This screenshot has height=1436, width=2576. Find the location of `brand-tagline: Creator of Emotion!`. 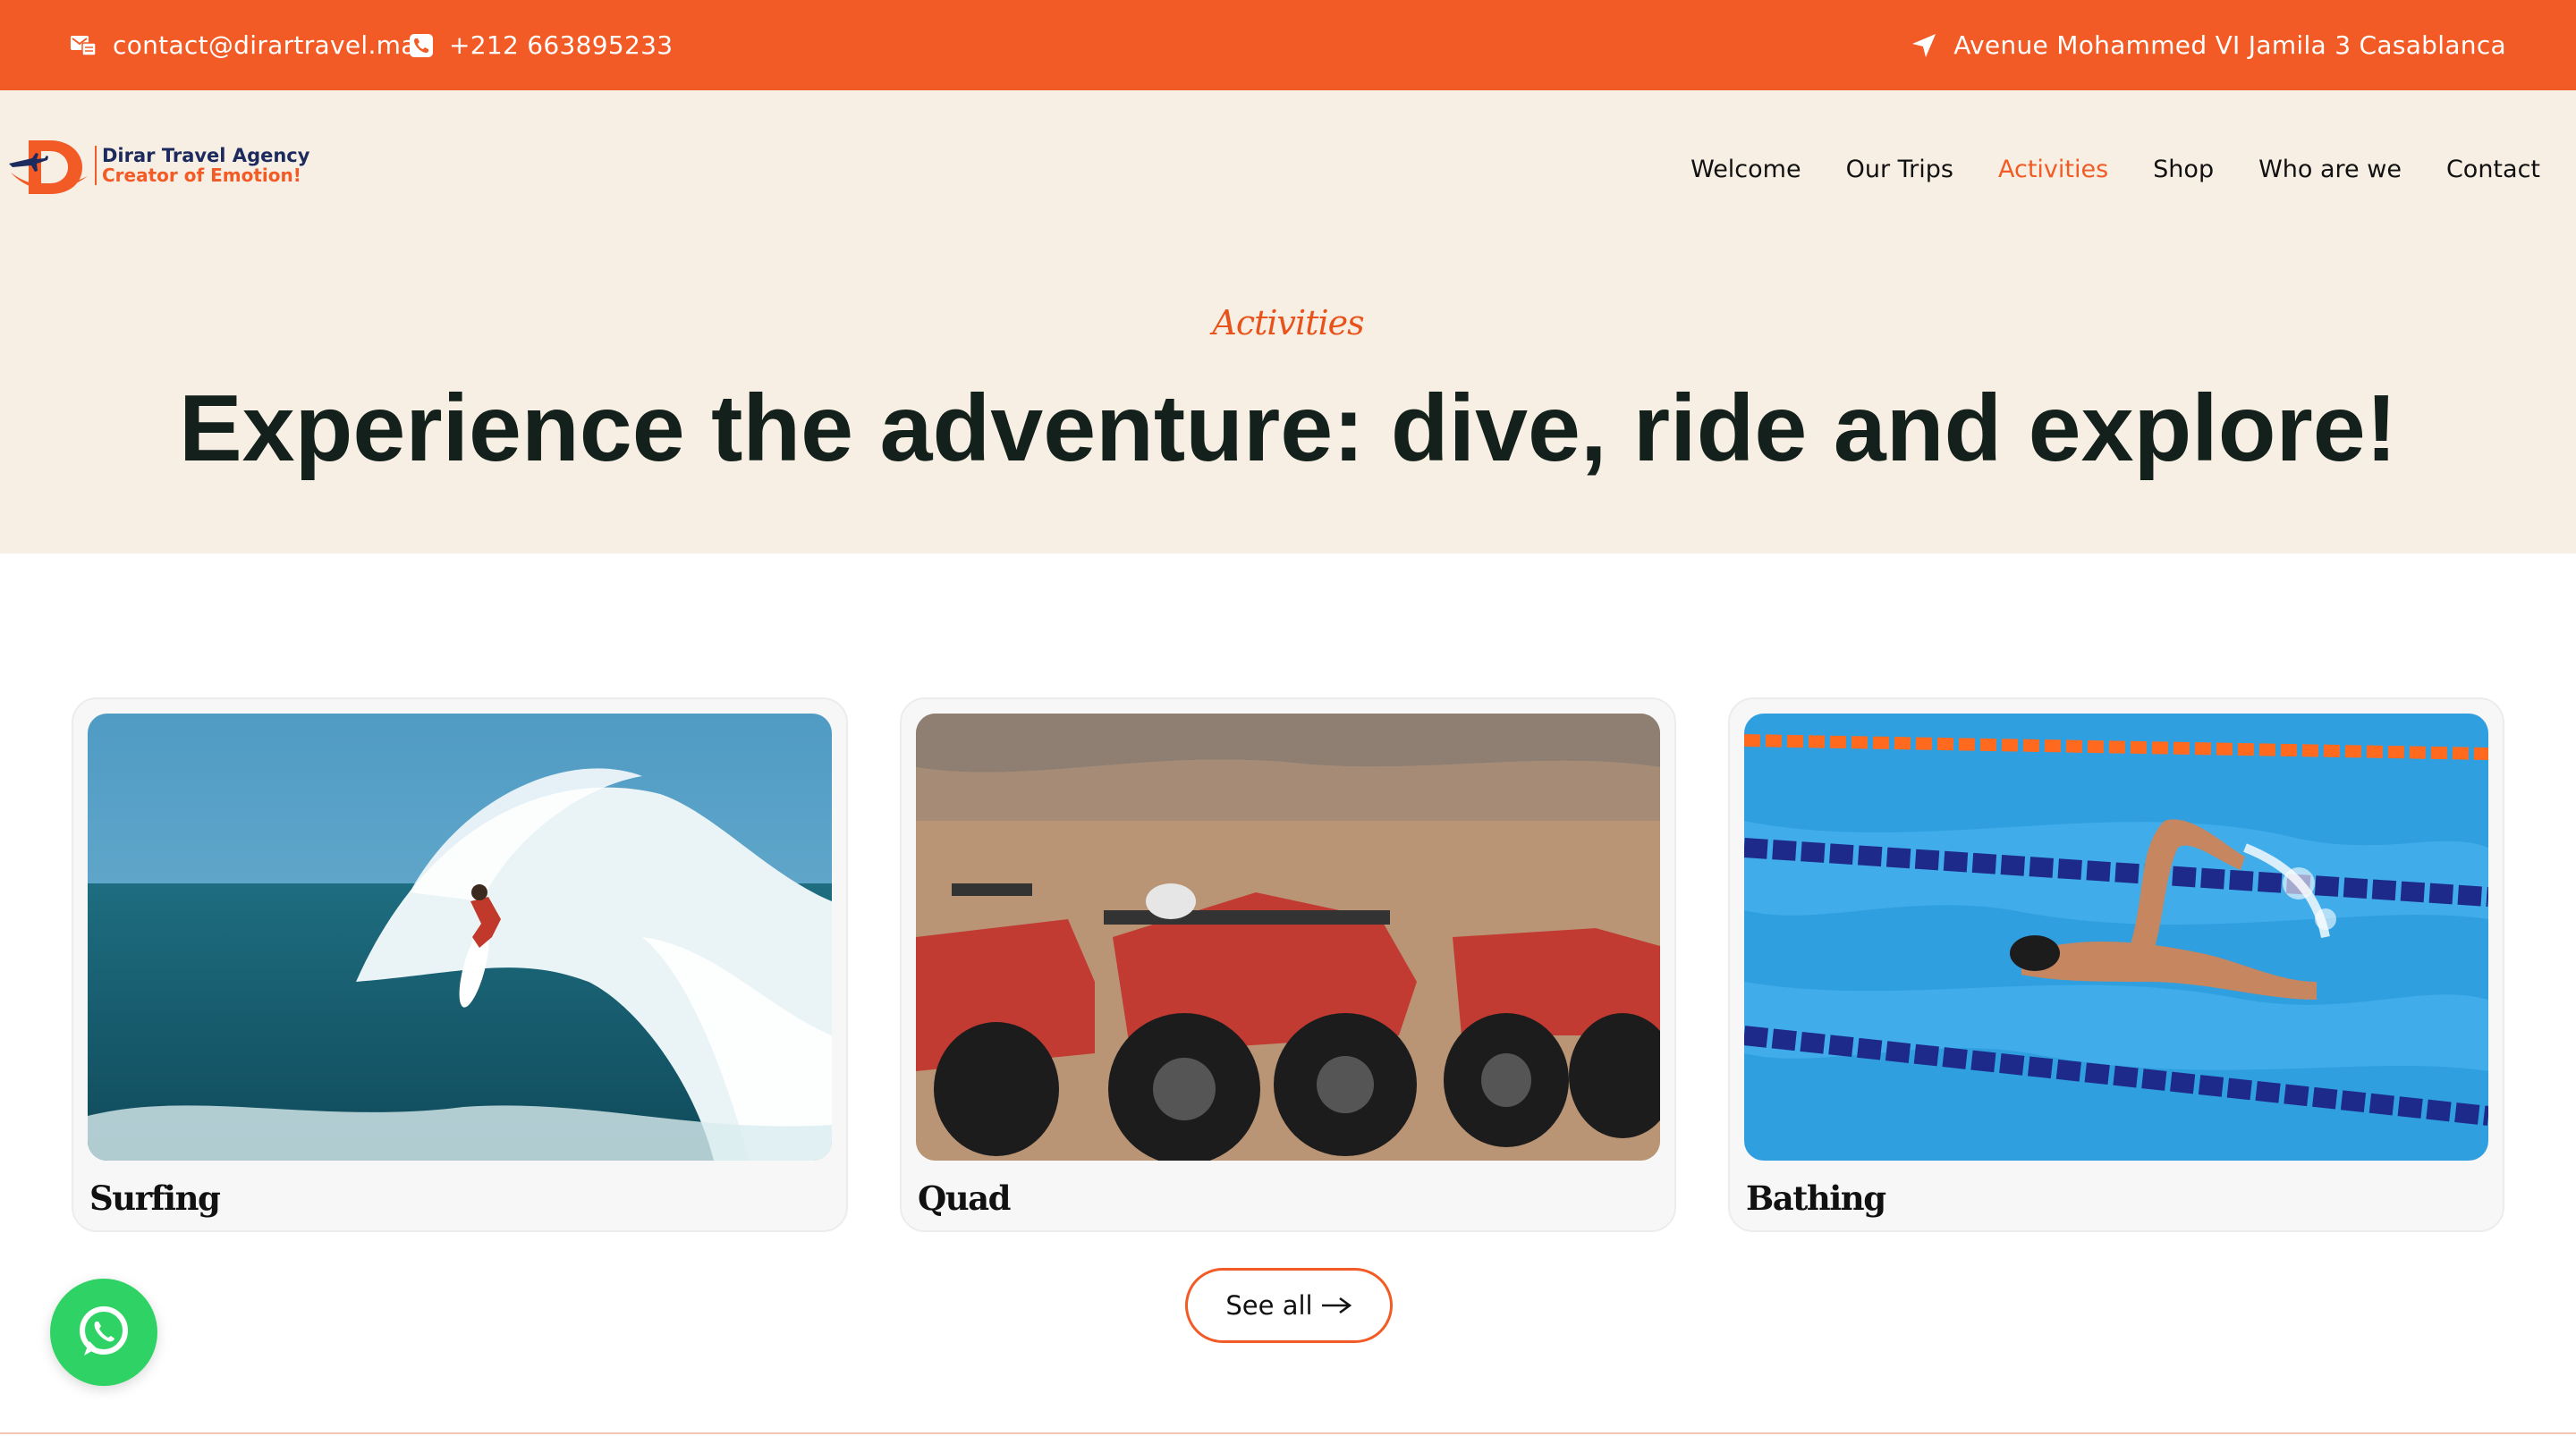

brand-tagline: Creator of Emotion! is located at coordinates (201, 175).